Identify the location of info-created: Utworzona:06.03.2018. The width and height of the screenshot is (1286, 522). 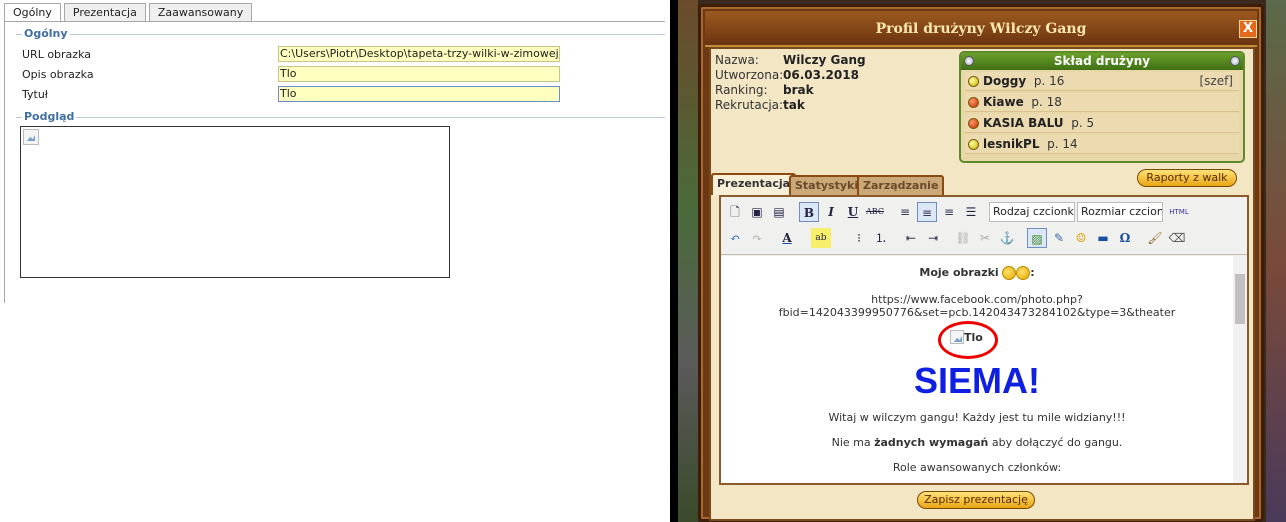
(787, 75).